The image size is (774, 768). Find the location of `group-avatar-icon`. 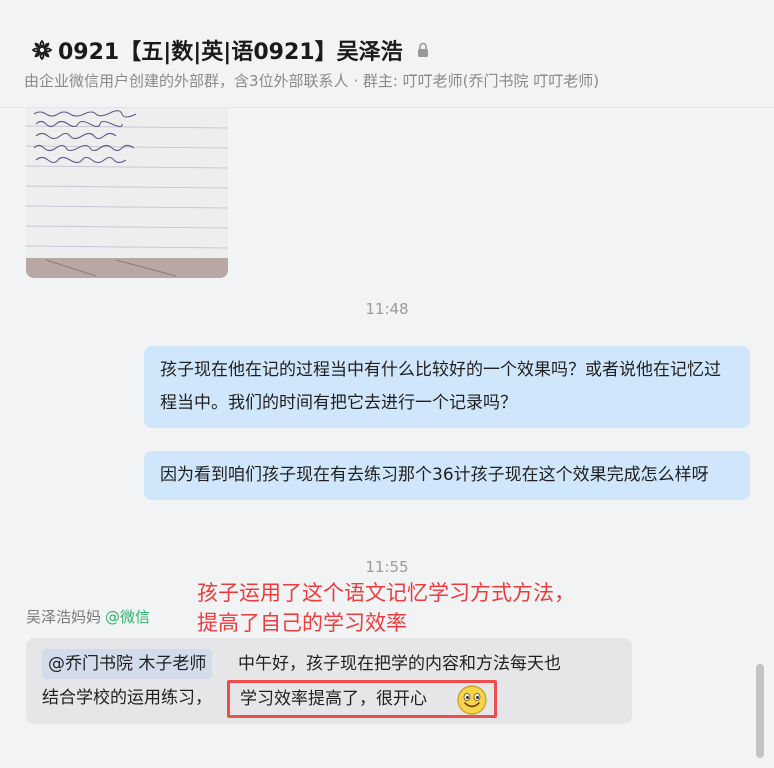

group-avatar-icon is located at coordinates (42, 50).